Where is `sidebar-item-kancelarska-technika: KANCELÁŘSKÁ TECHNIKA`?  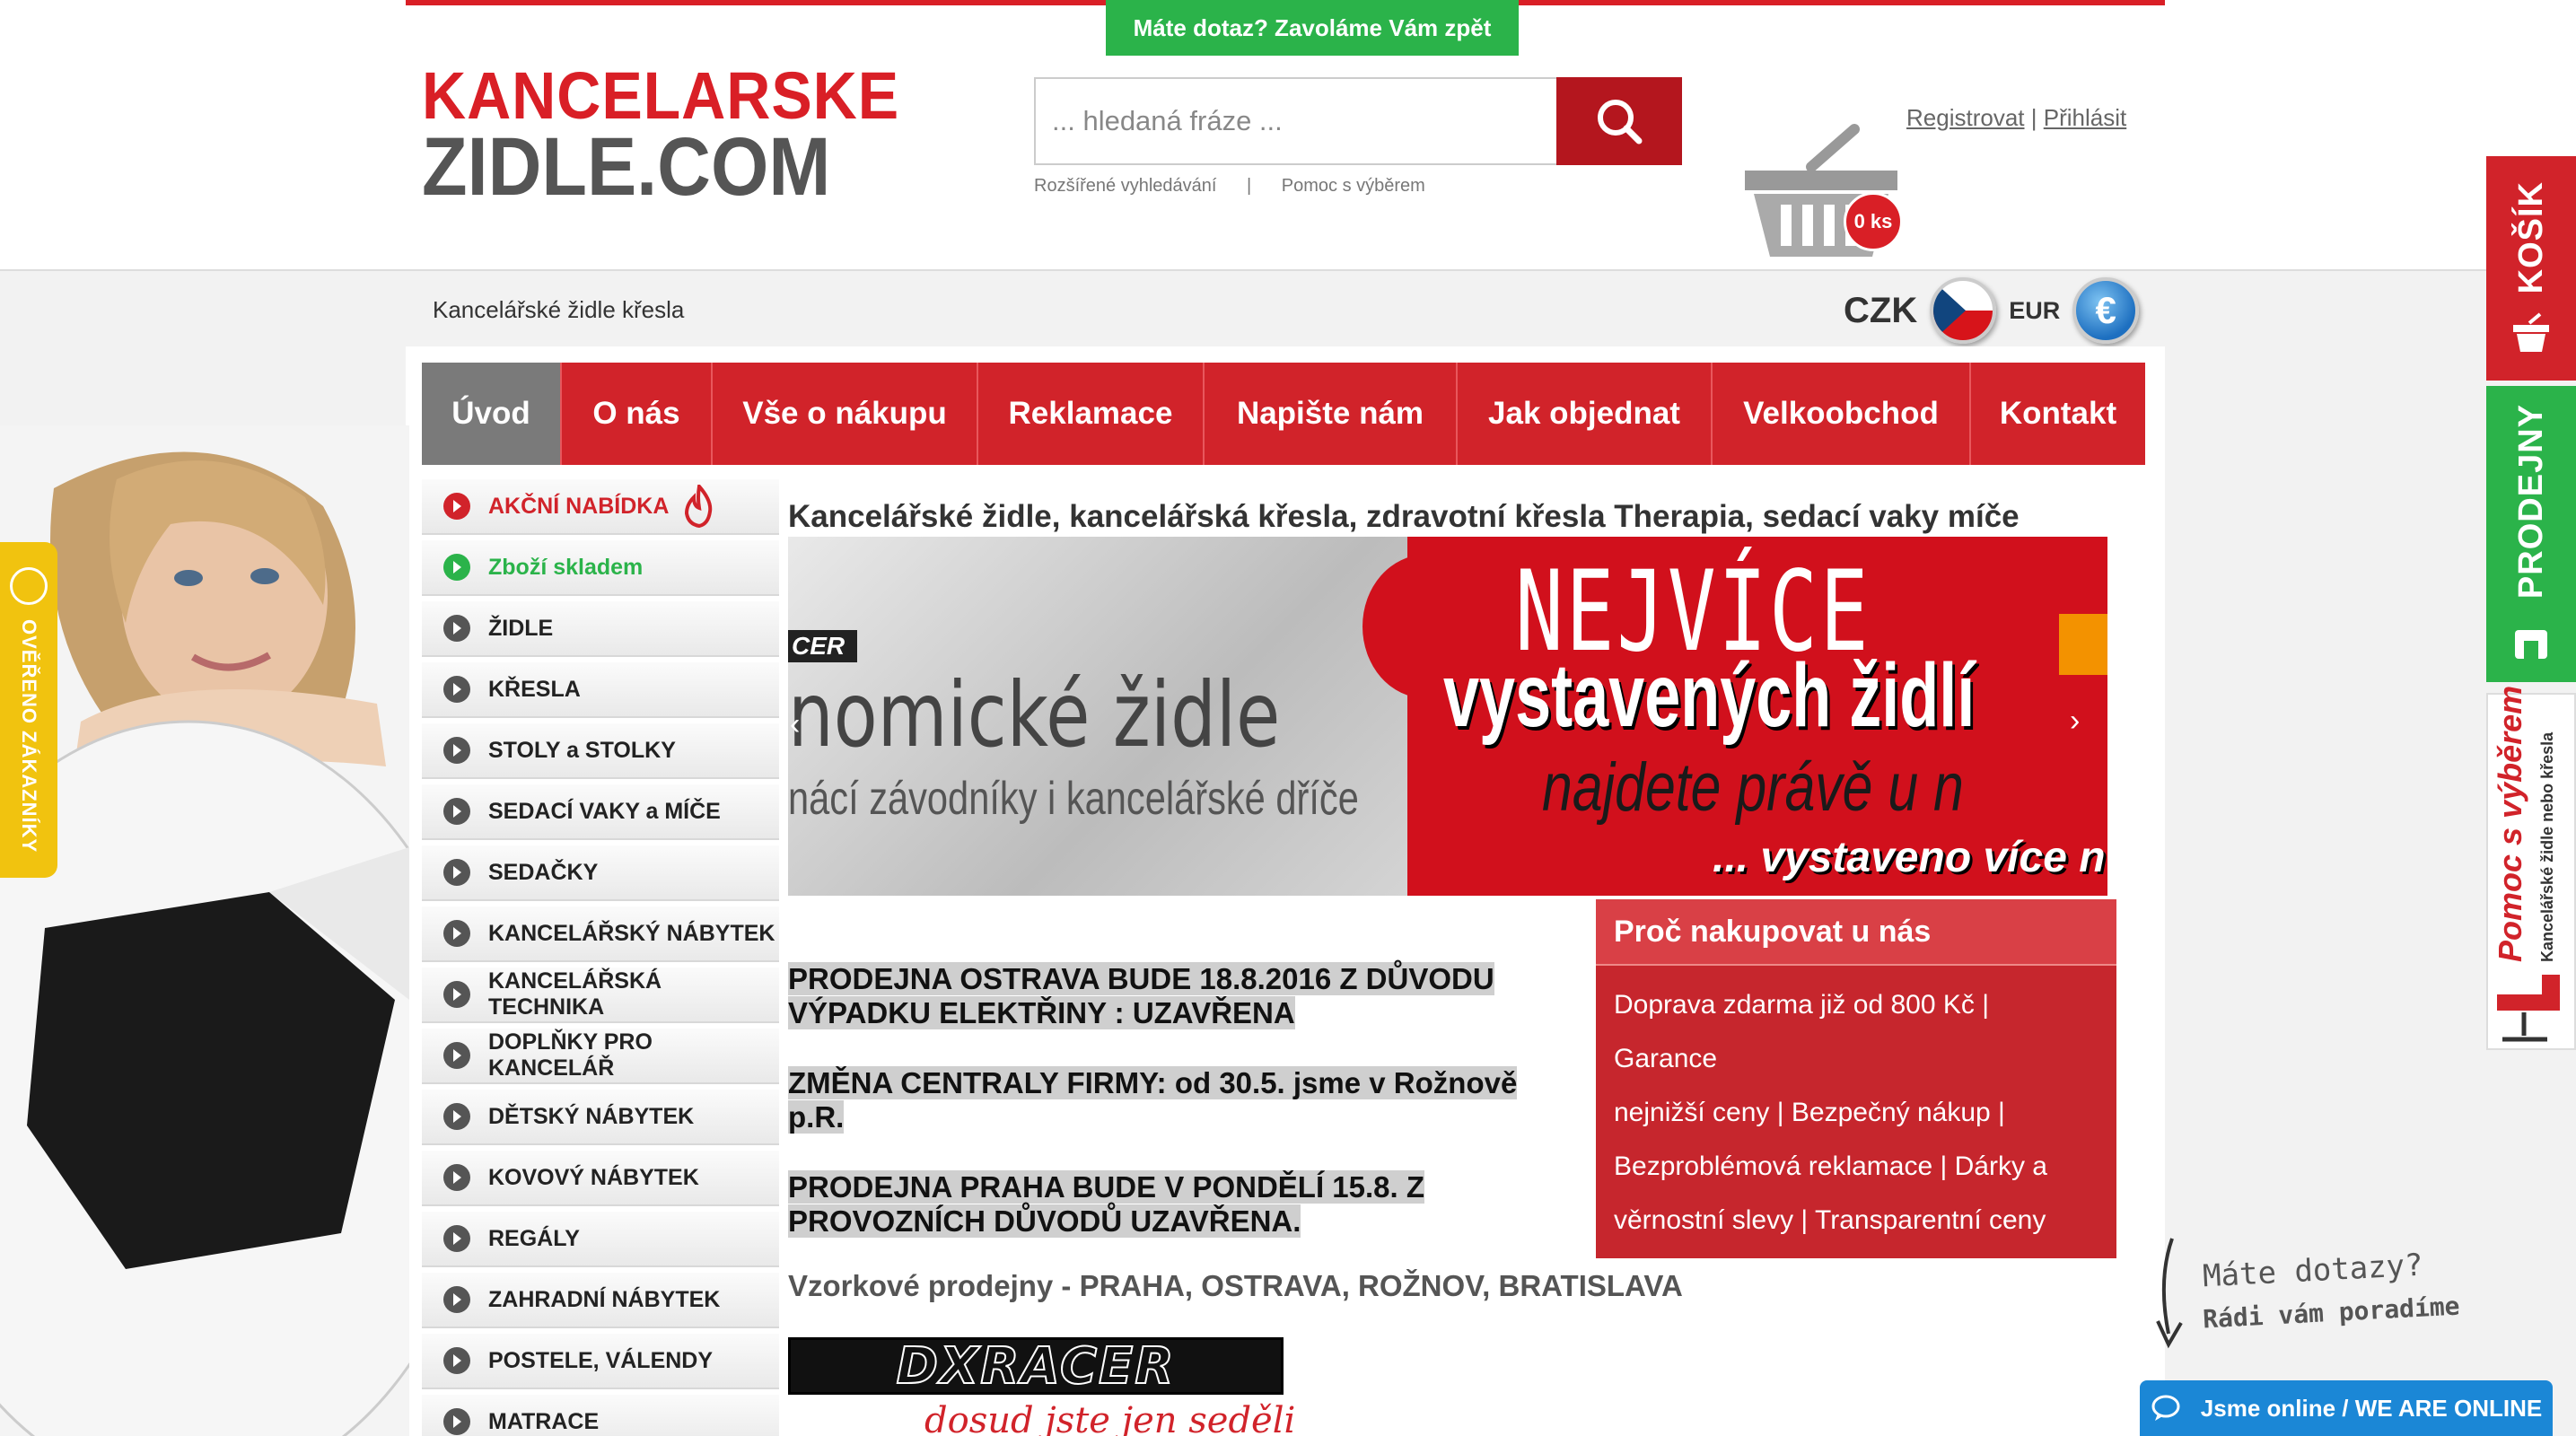 sidebar-item-kancelarska-technika: KANCELÁŘSKÁ TECHNIKA is located at coordinates (600, 996).